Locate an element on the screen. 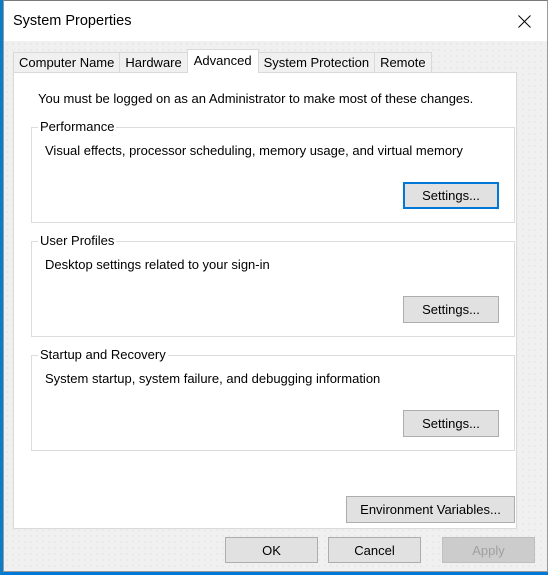 Image resolution: width=548 pixels, height=575 pixels. startup-recovery-group-label: Startup and Recovery is located at coordinates (103, 355).